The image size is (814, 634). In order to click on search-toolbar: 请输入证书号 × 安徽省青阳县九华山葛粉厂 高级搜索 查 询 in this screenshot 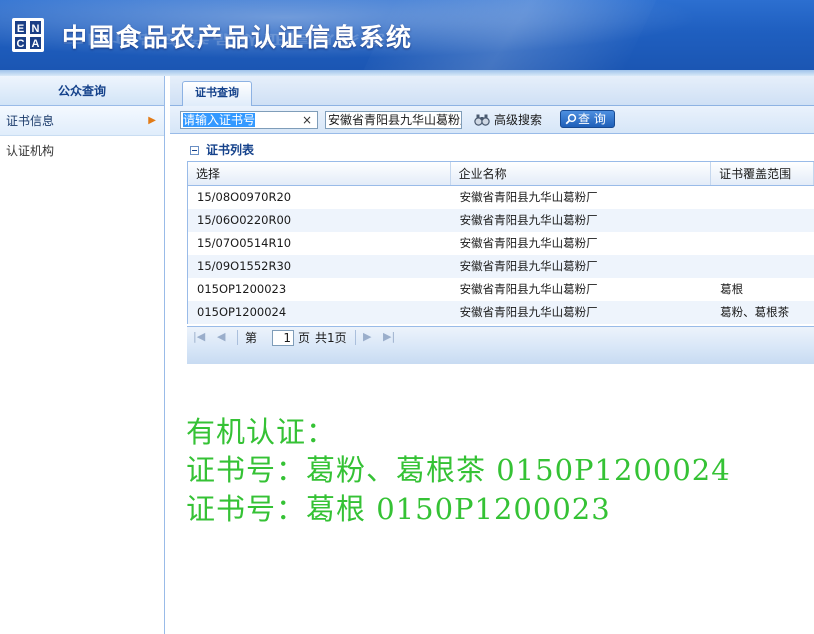, I will do `click(492, 120)`.